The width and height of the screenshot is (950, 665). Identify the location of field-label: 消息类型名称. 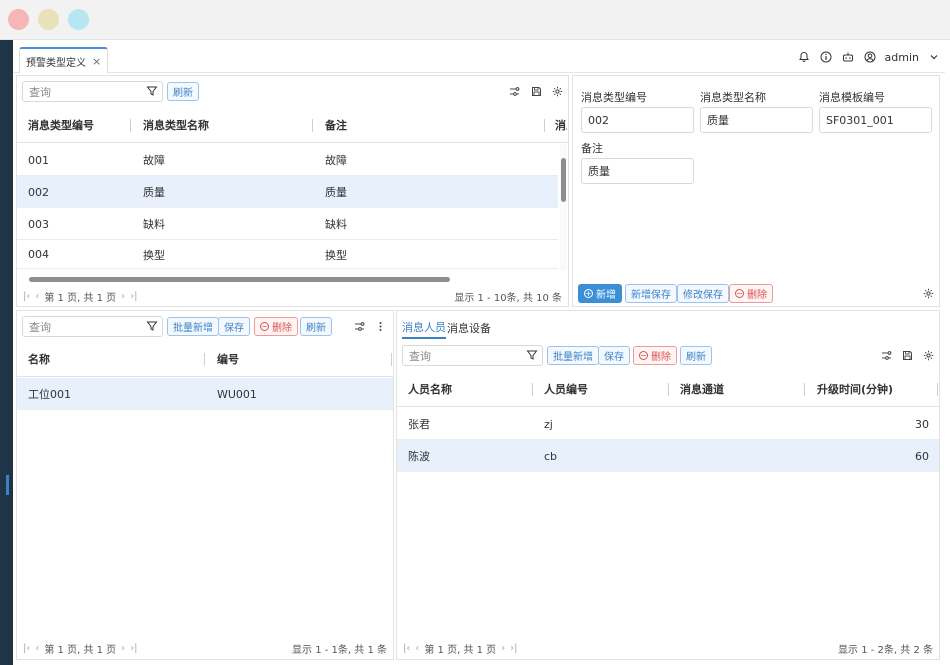
(733, 97).